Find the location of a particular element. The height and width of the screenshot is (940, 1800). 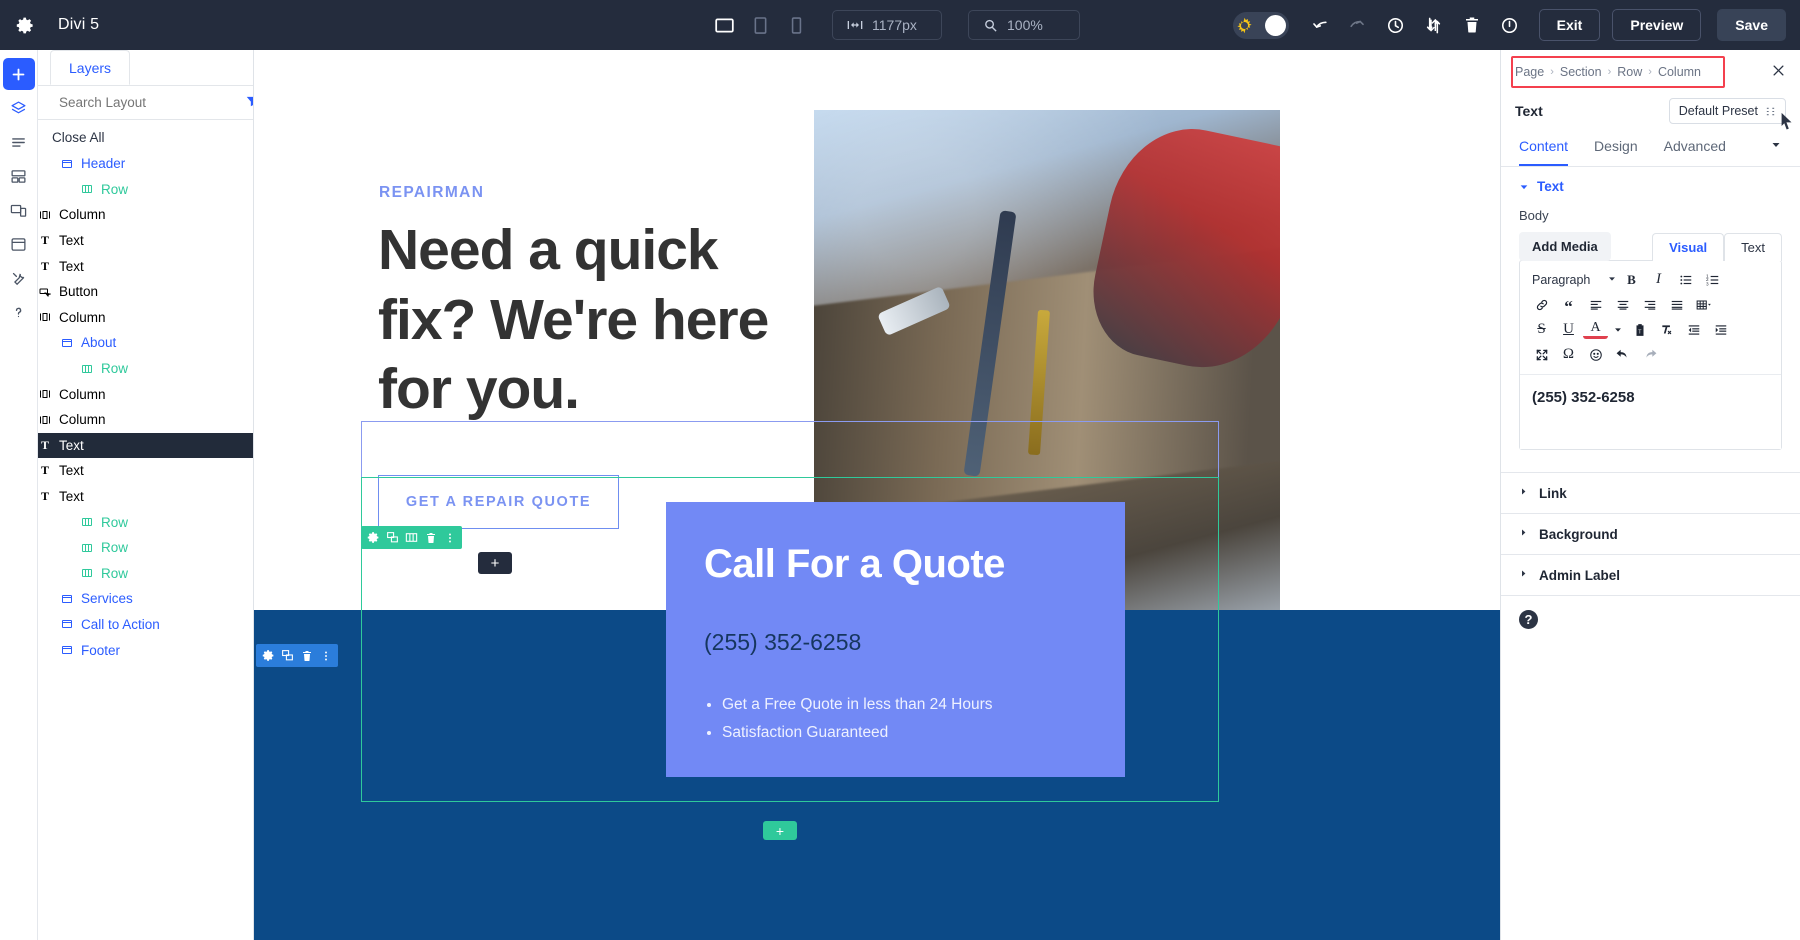

rail-add-module-button is located at coordinates (18, 74).